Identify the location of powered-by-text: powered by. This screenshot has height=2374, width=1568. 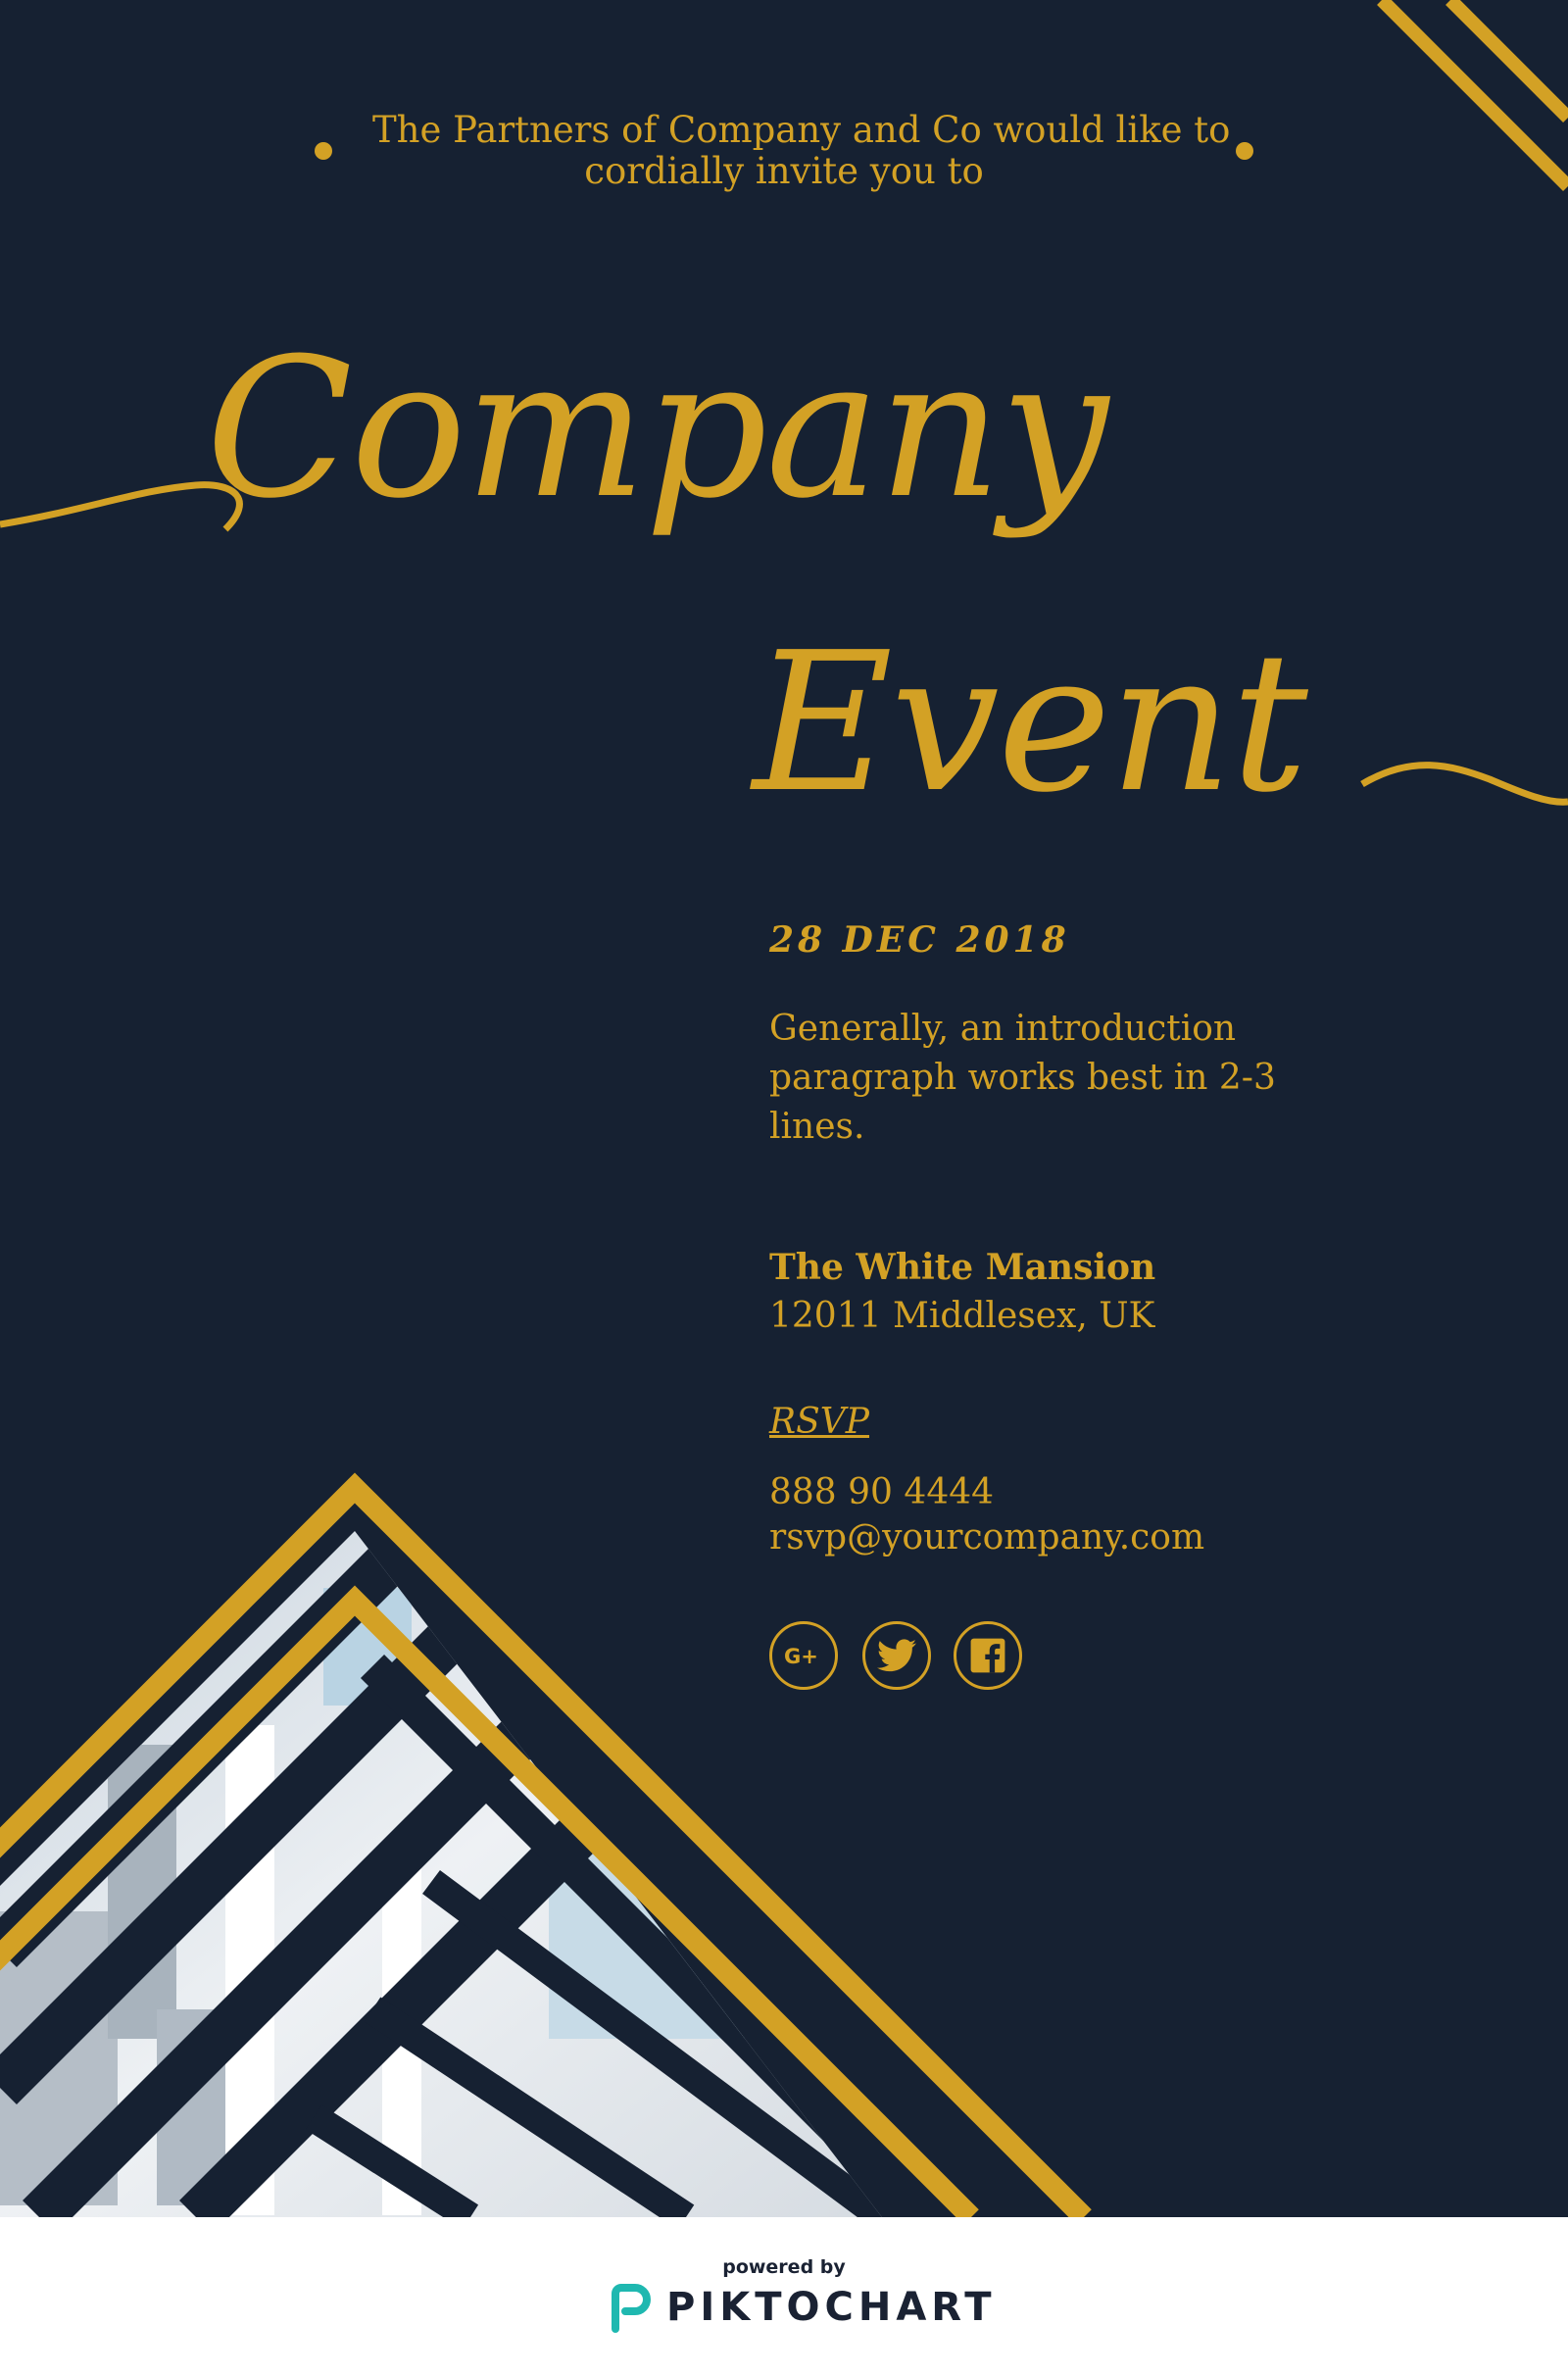
(784, 2267).